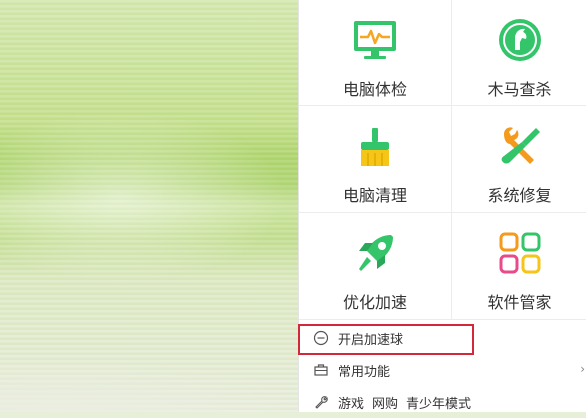  Describe the element at coordinates (321, 402) in the screenshot. I see `wrench-icon` at that location.